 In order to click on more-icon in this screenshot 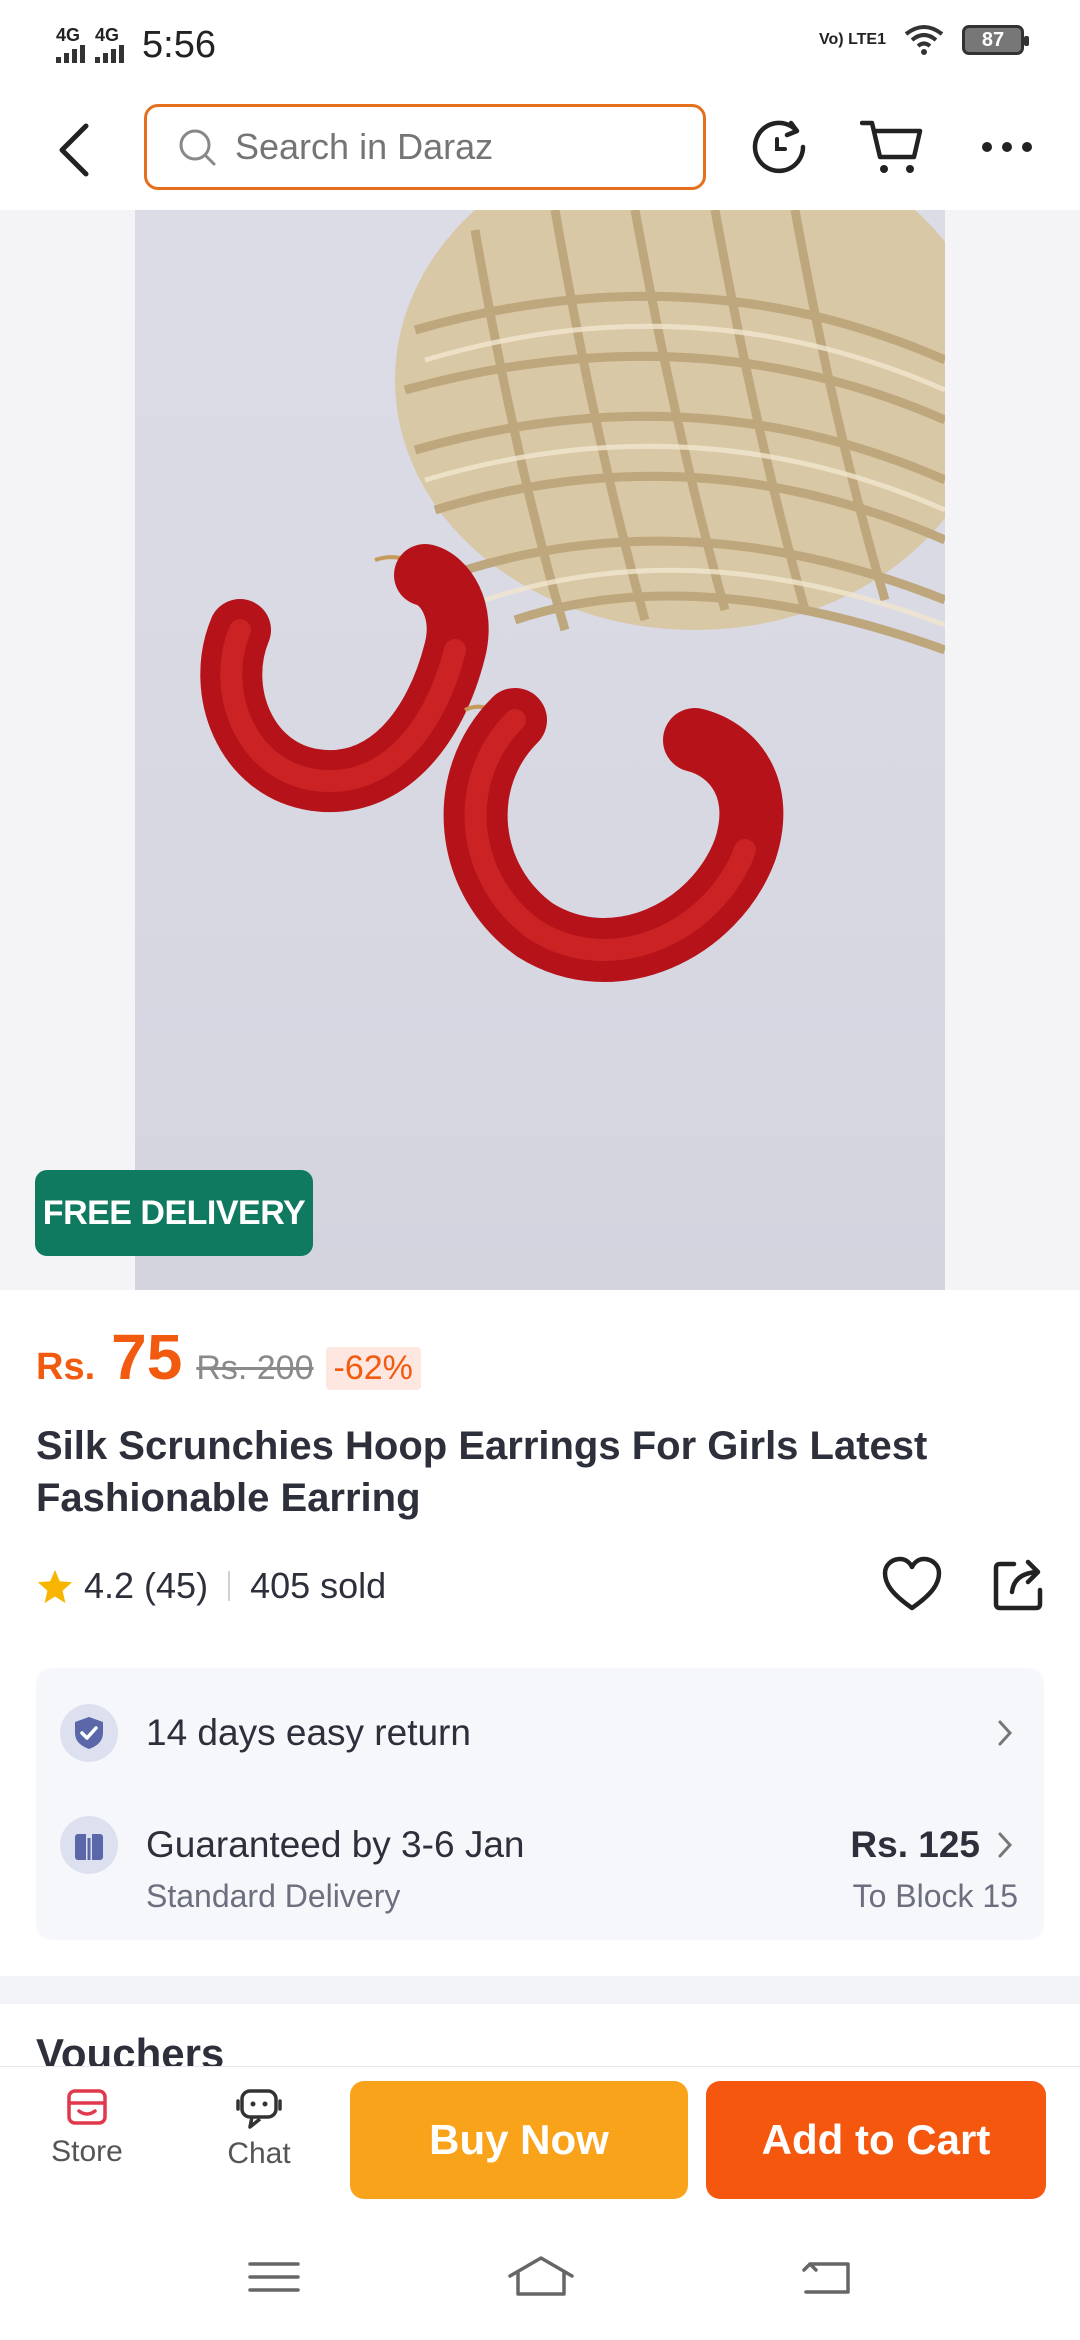, I will do `click(1007, 147)`.